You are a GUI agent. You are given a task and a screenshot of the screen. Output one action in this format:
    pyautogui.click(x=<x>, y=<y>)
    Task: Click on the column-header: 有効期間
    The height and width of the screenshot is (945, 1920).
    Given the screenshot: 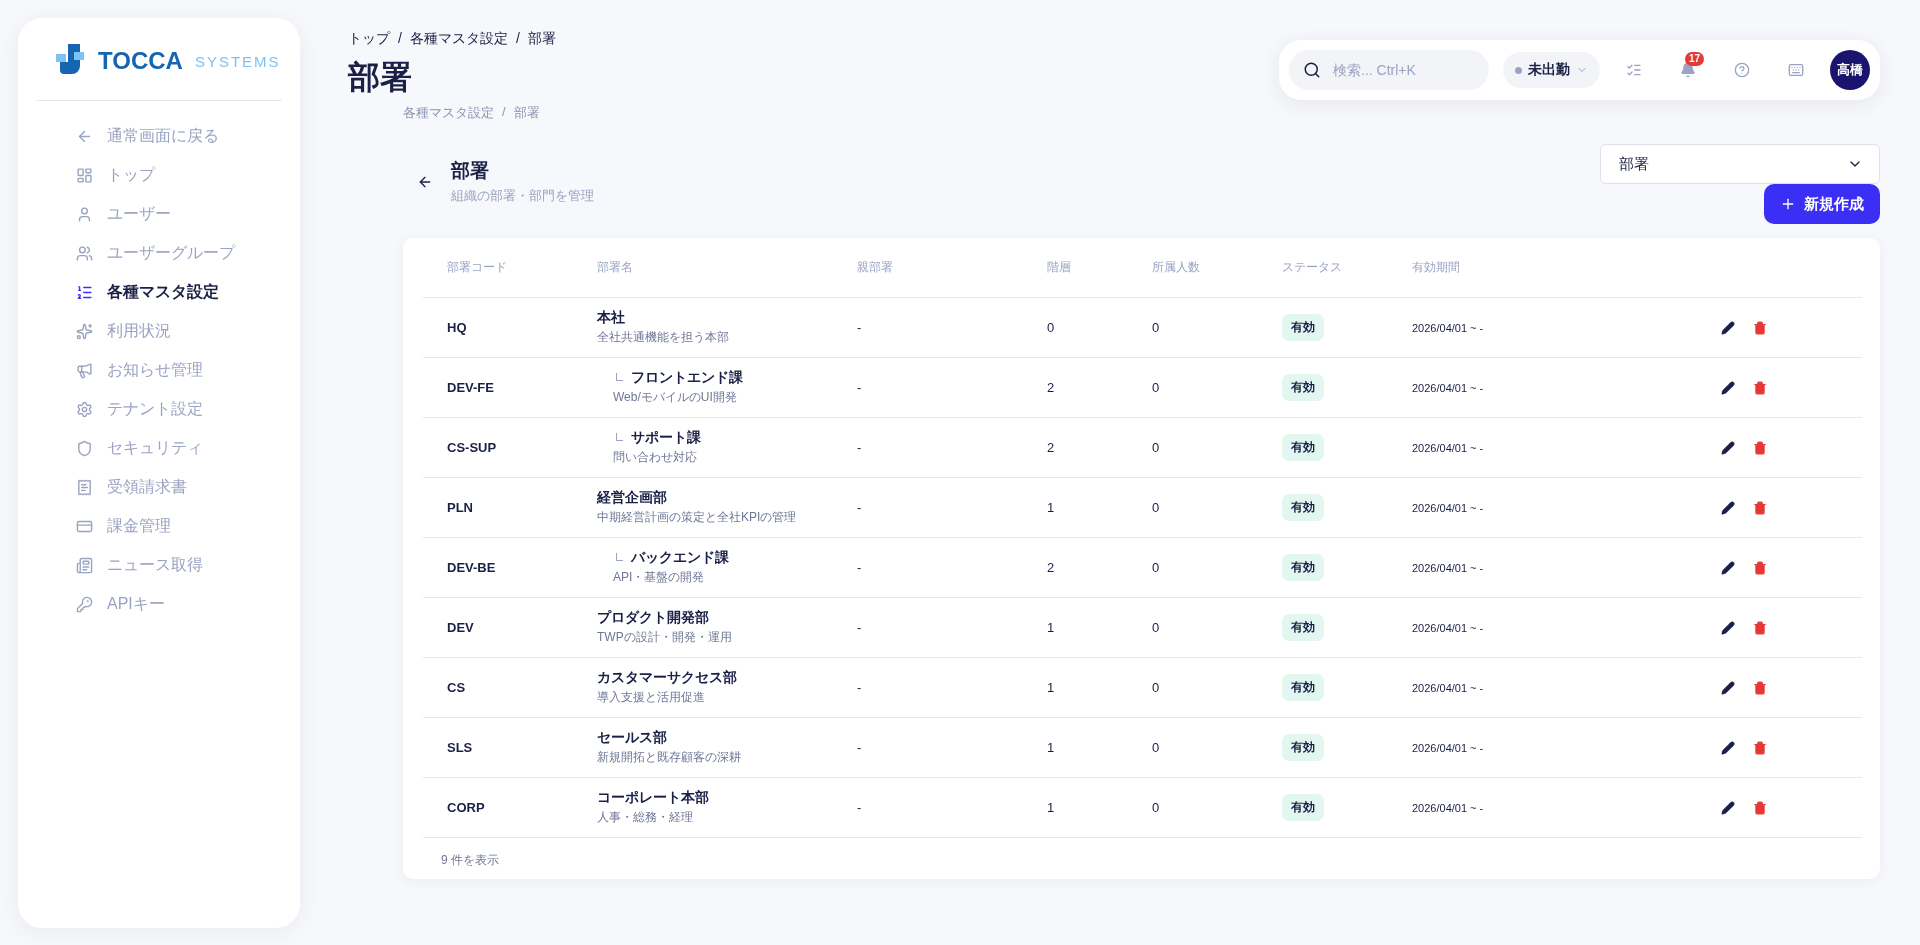 What is the action you would take?
    pyautogui.click(x=1436, y=267)
    